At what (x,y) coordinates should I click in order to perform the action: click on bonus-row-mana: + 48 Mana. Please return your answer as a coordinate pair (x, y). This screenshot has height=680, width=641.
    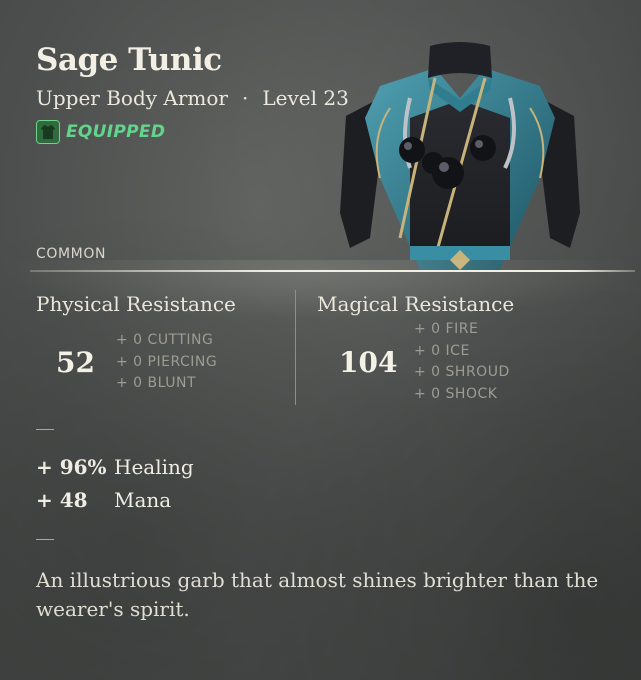
    Looking at the image, I should click on (103, 500).